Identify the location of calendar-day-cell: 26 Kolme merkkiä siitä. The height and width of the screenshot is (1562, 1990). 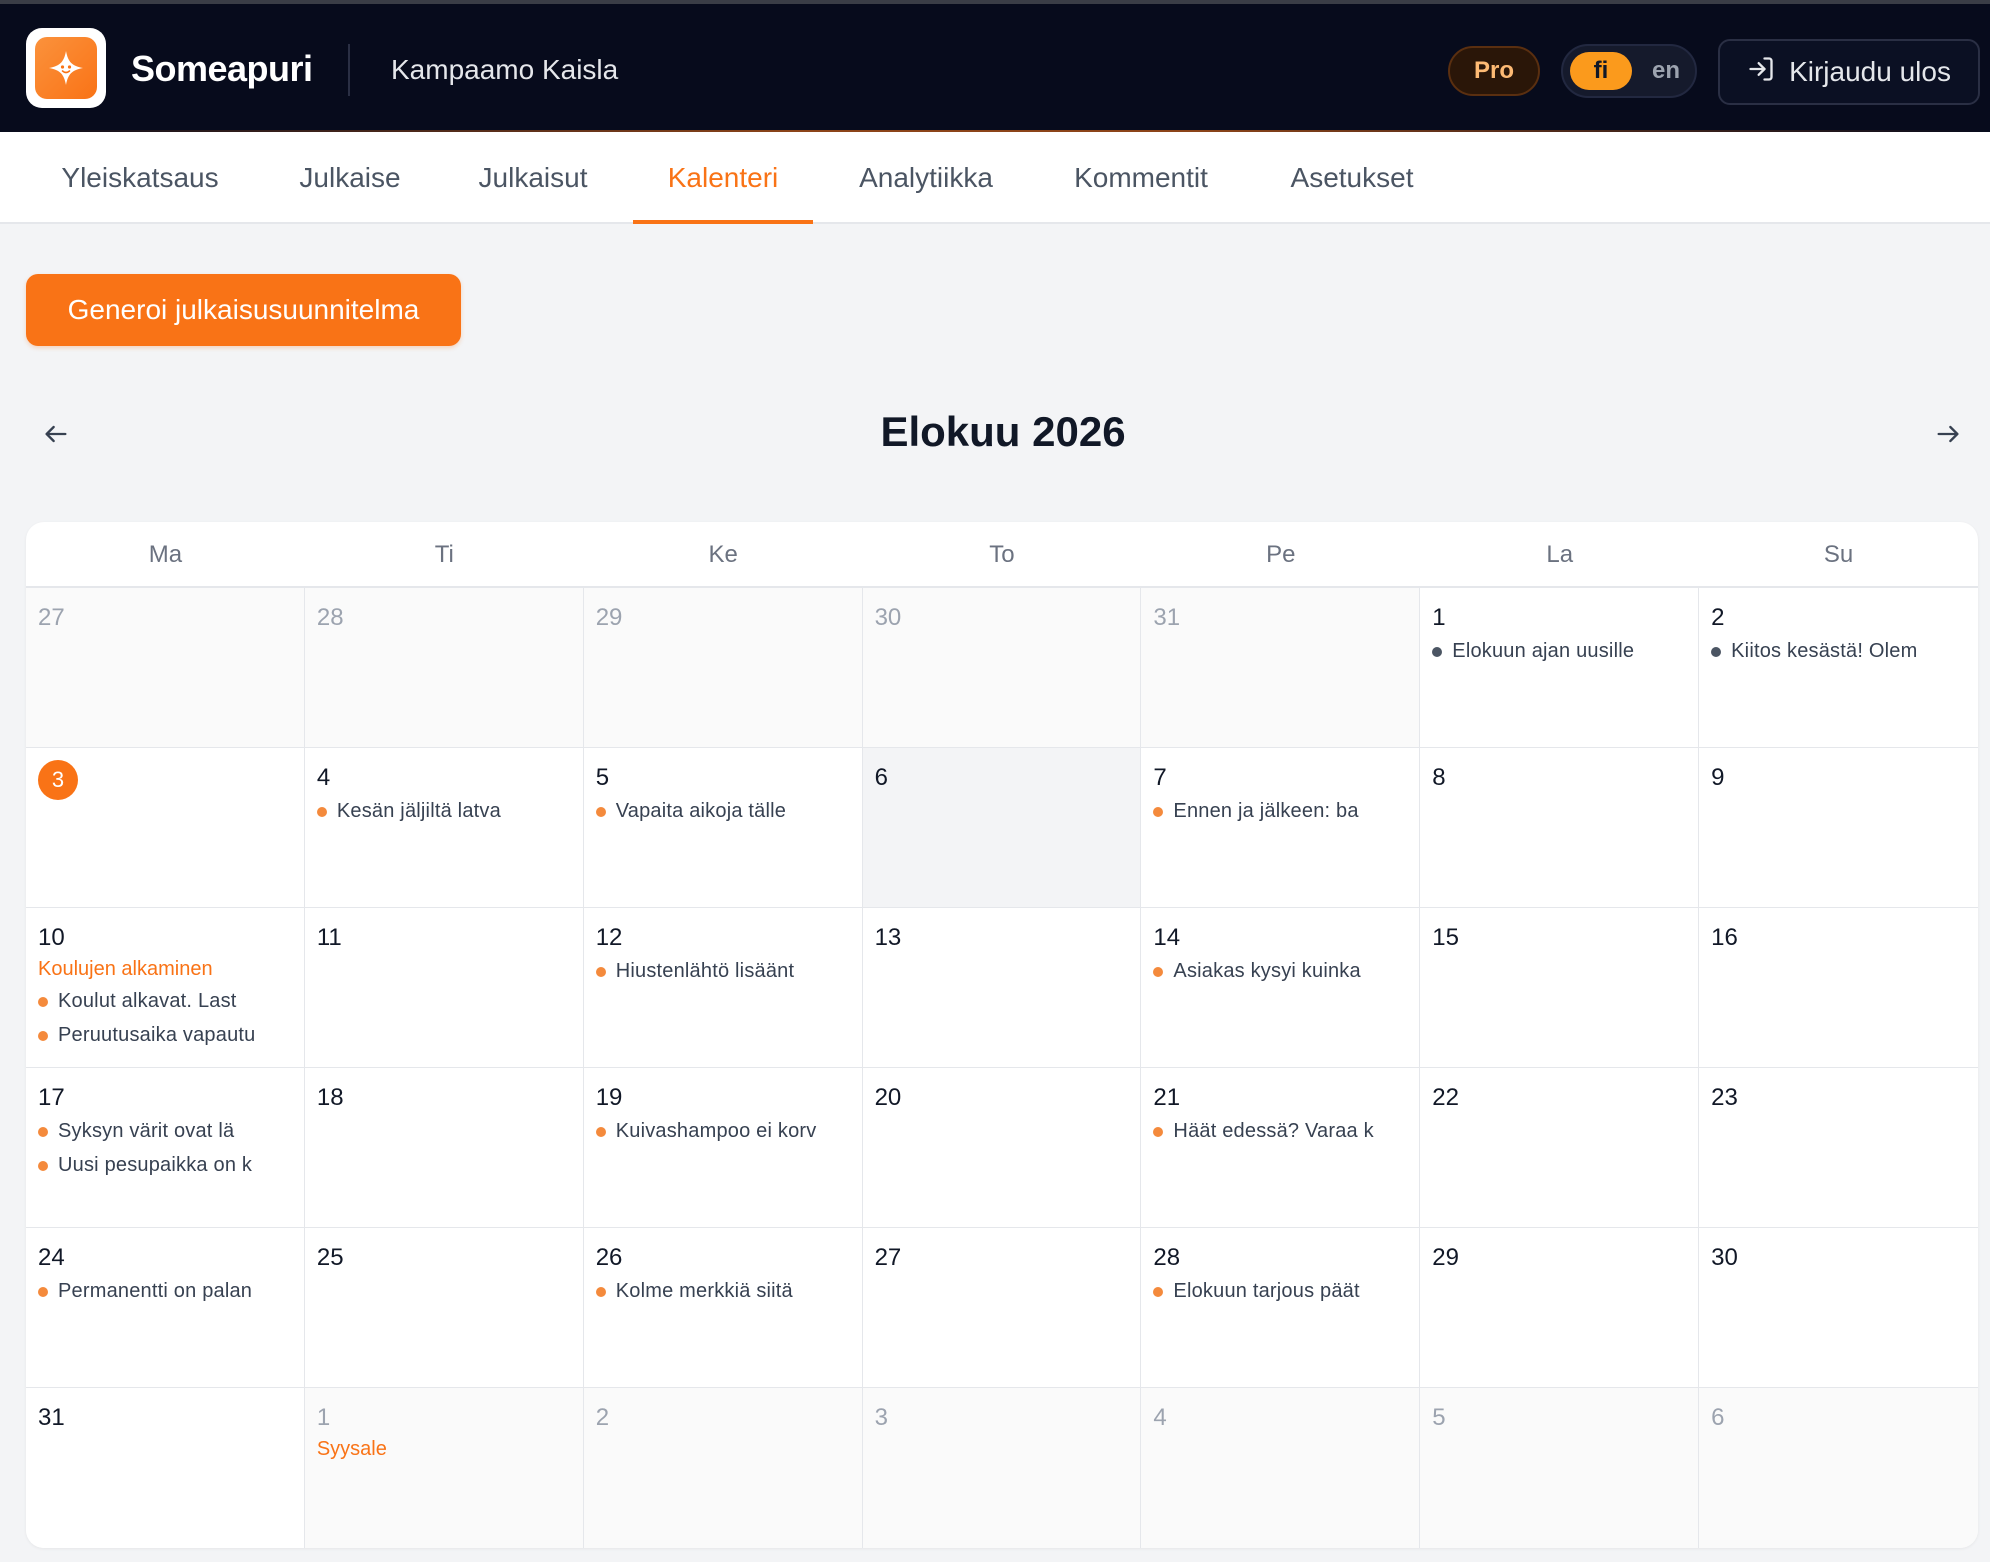
(723, 1308).